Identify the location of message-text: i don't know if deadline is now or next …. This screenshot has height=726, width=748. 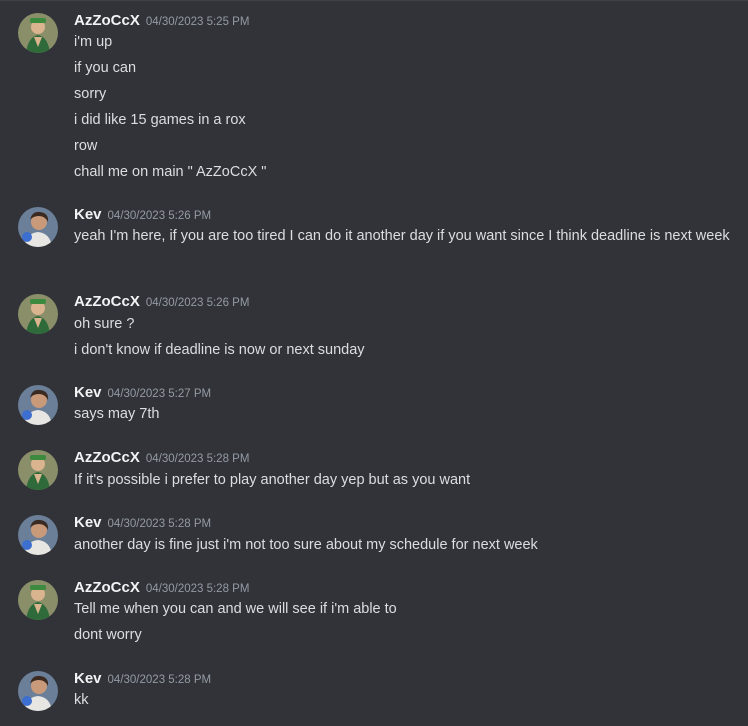
(219, 350).